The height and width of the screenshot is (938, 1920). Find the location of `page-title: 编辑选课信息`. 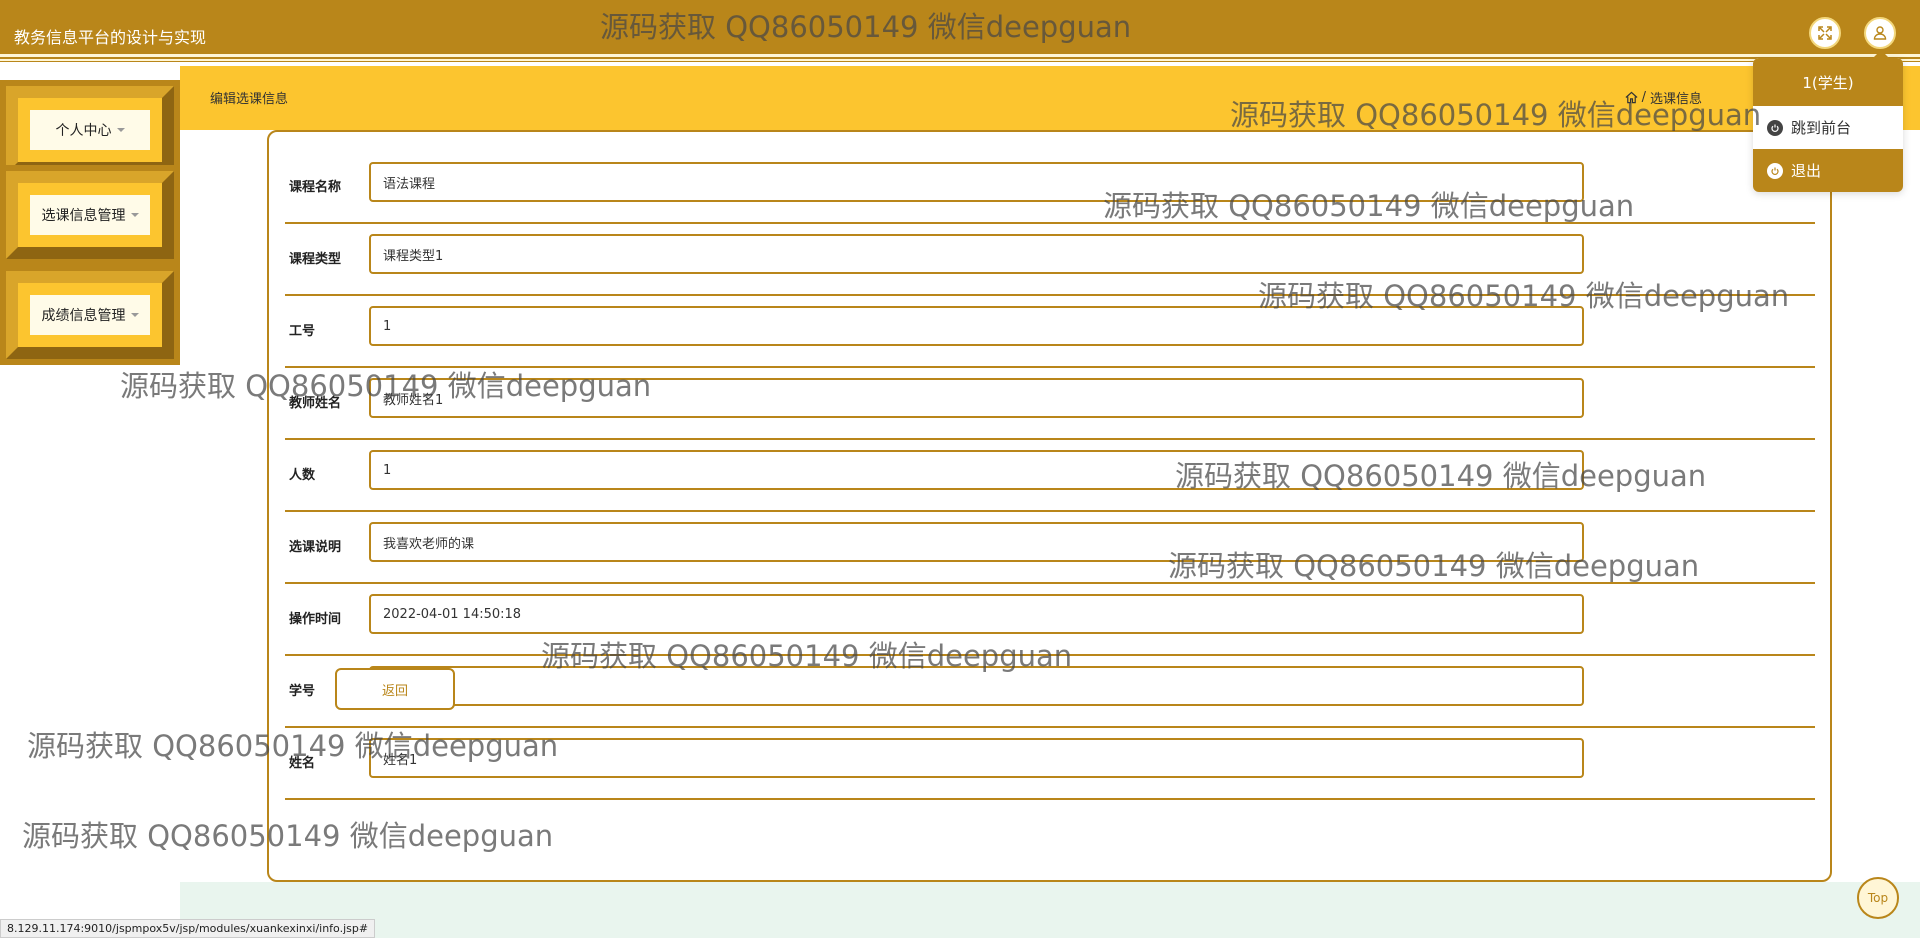

page-title: 编辑选课信息 is located at coordinates (249, 99).